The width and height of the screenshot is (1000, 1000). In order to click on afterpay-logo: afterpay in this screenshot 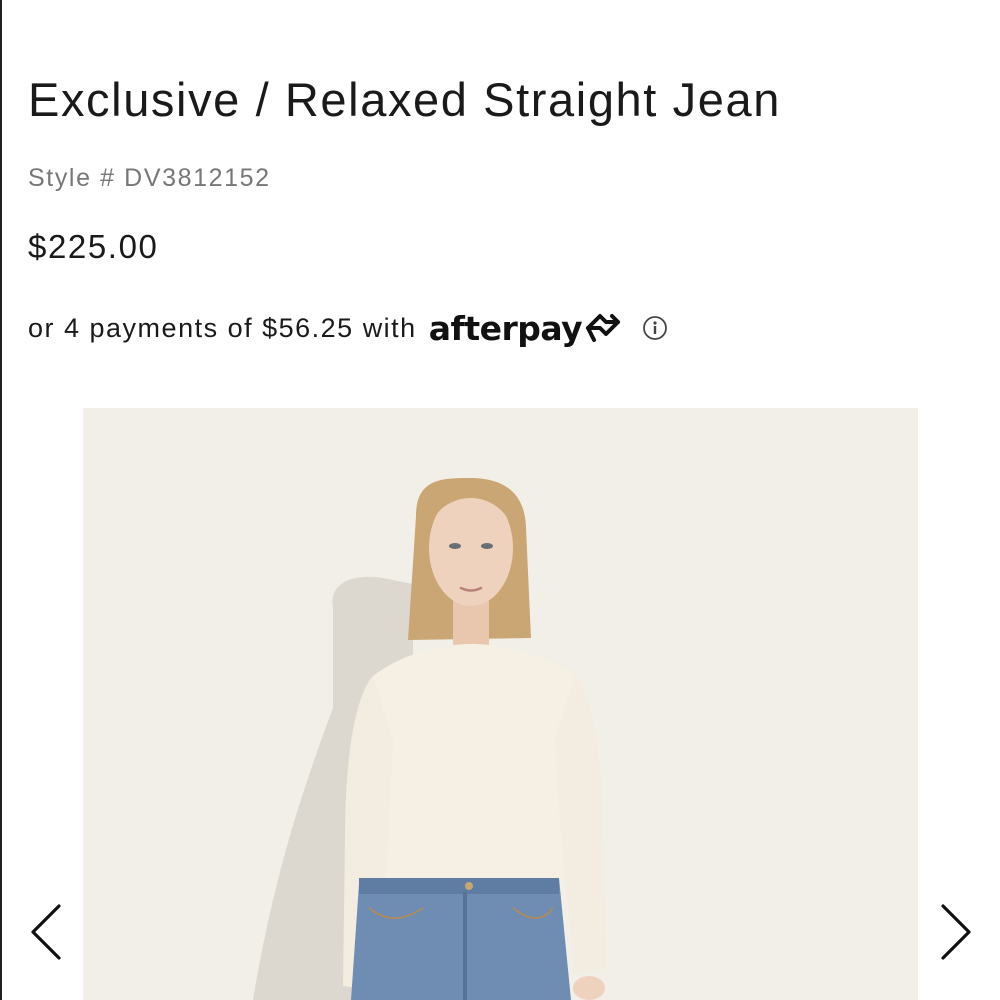, I will do `click(526, 328)`.